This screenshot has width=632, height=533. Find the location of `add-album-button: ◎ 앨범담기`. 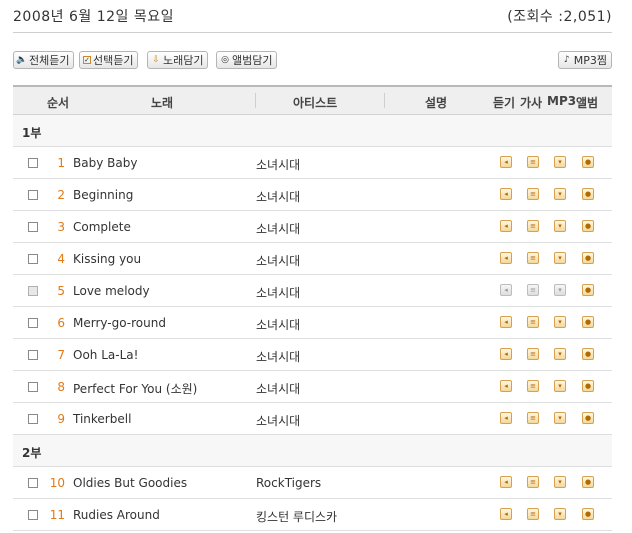

add-album-button: ◎ 앨범담기 is located at coordinates (247, 60).